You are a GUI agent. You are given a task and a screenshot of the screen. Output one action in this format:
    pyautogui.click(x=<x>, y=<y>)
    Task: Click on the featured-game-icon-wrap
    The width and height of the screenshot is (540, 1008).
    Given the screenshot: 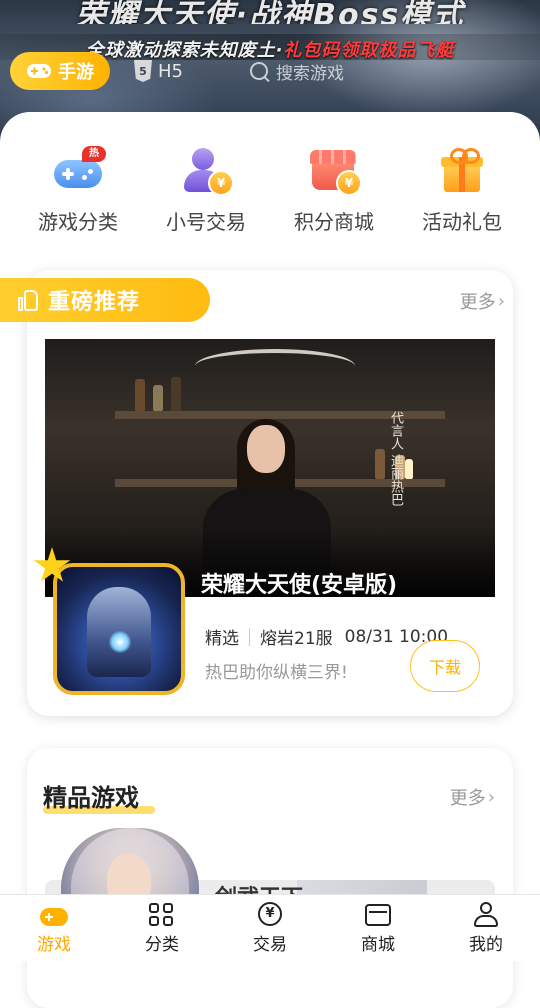 What is the action you would take?
    pyautogui.click(x=109, y=621)
    